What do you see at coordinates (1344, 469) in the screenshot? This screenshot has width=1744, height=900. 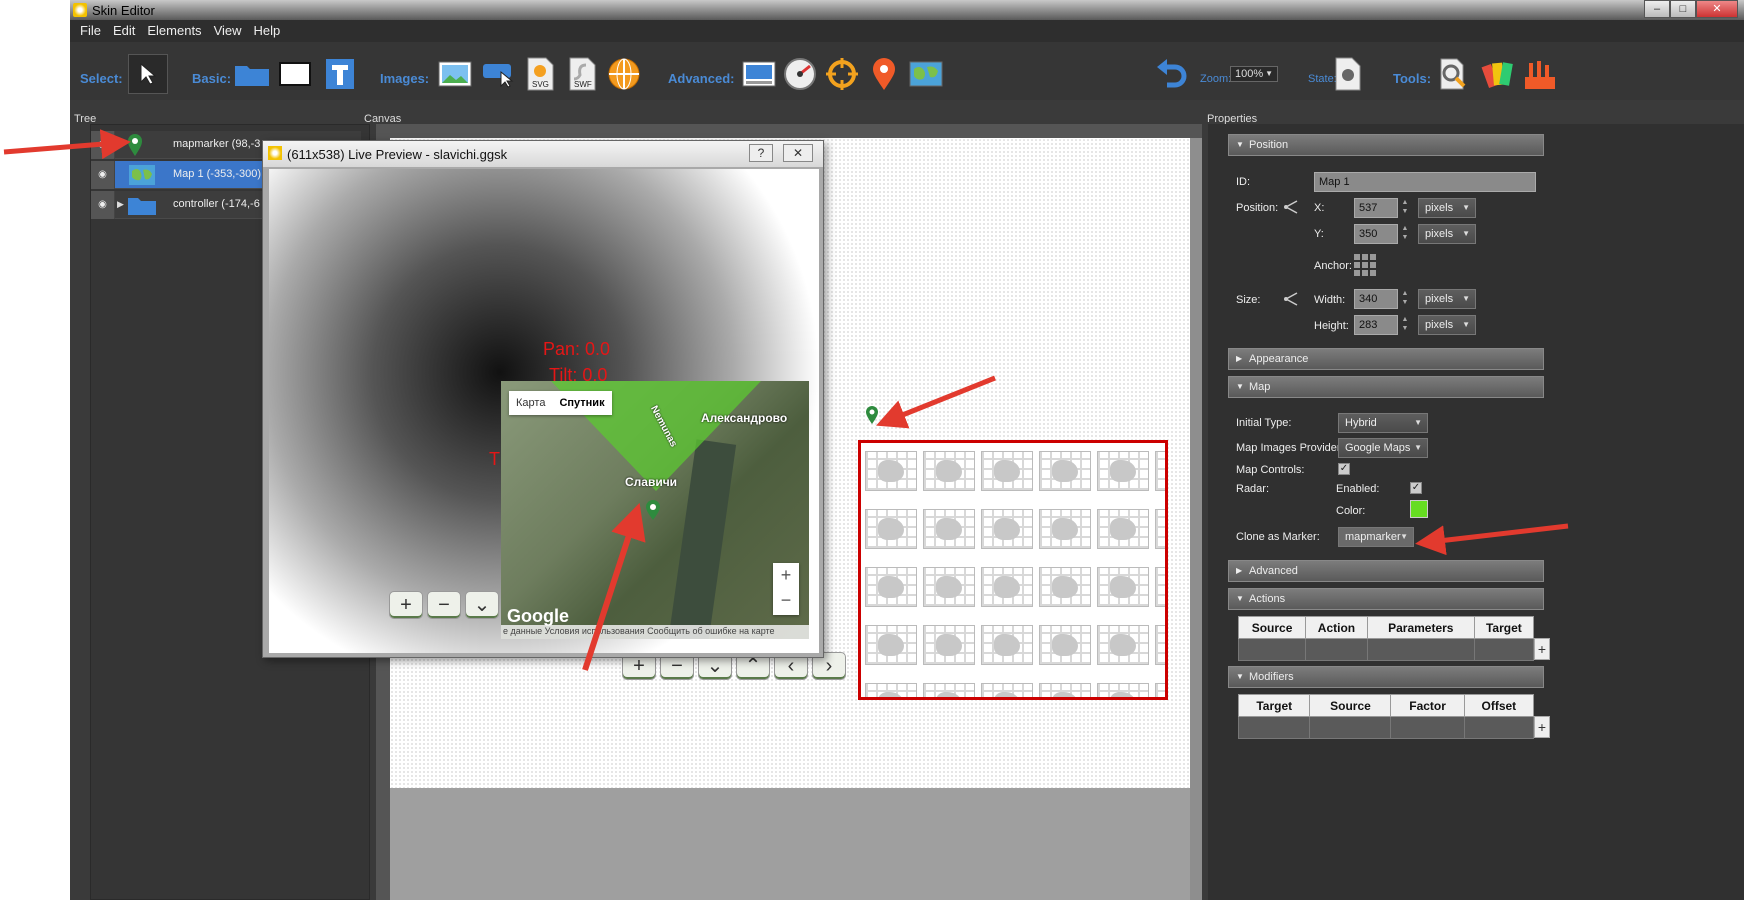 I see `map-controls-checkbox: ✓` at bounding box center [1344, 469].